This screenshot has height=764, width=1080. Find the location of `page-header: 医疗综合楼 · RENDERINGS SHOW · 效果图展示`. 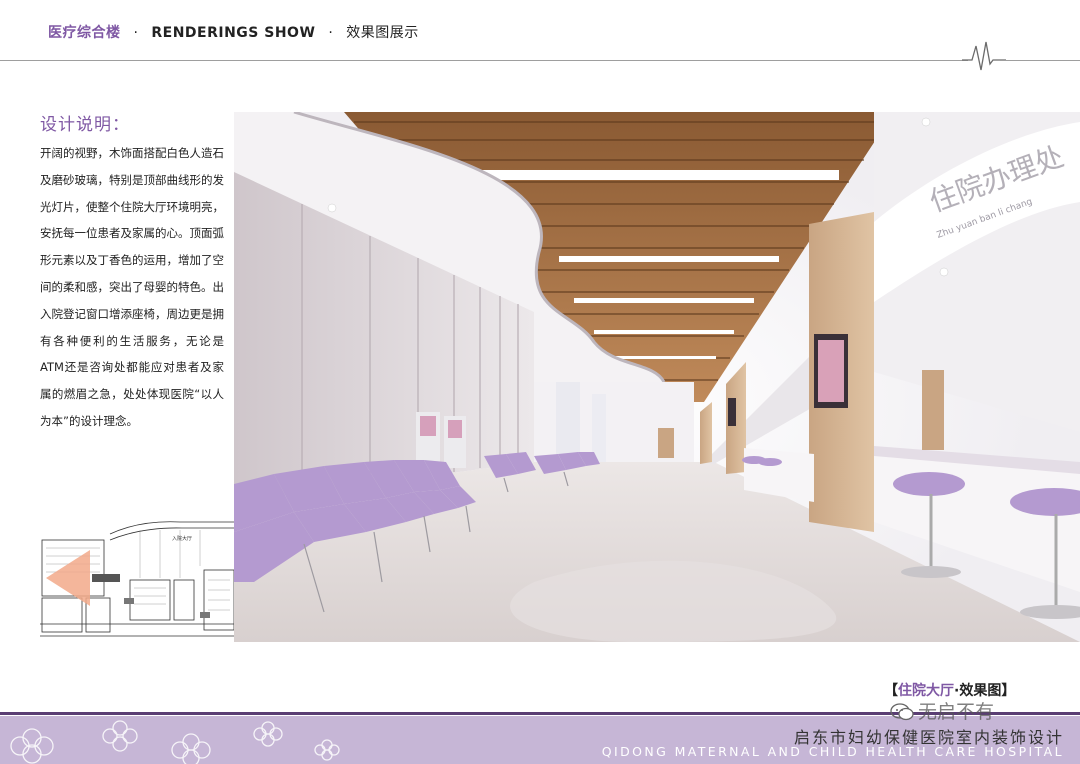

page-header: 医疗综合楼 · RENDERINGS SHOW · 效果图展示 is located at coordinates (540, 35).